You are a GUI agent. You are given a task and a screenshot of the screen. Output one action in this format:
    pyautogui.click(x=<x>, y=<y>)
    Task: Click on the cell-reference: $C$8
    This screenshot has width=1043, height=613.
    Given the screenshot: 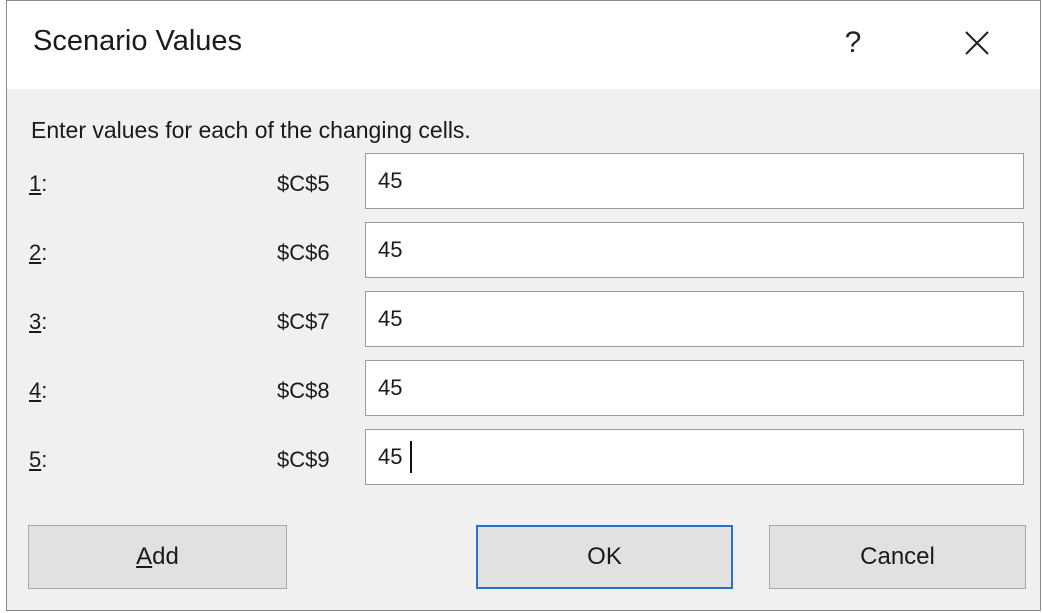 What is the action you would take?
    pyautogui.click(x=303, y=390)
    